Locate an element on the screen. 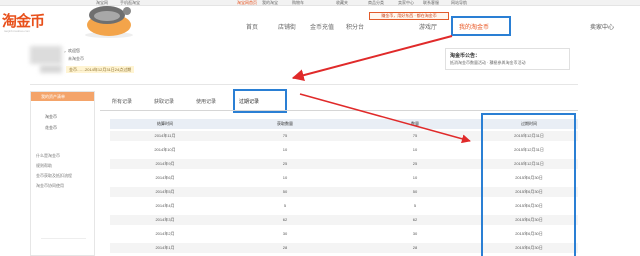 The image size is (640, 256). user-info: ，欢迎您 未淘金币 金币……2014年12月31日24点过期 is located at coordinates (125, 63).